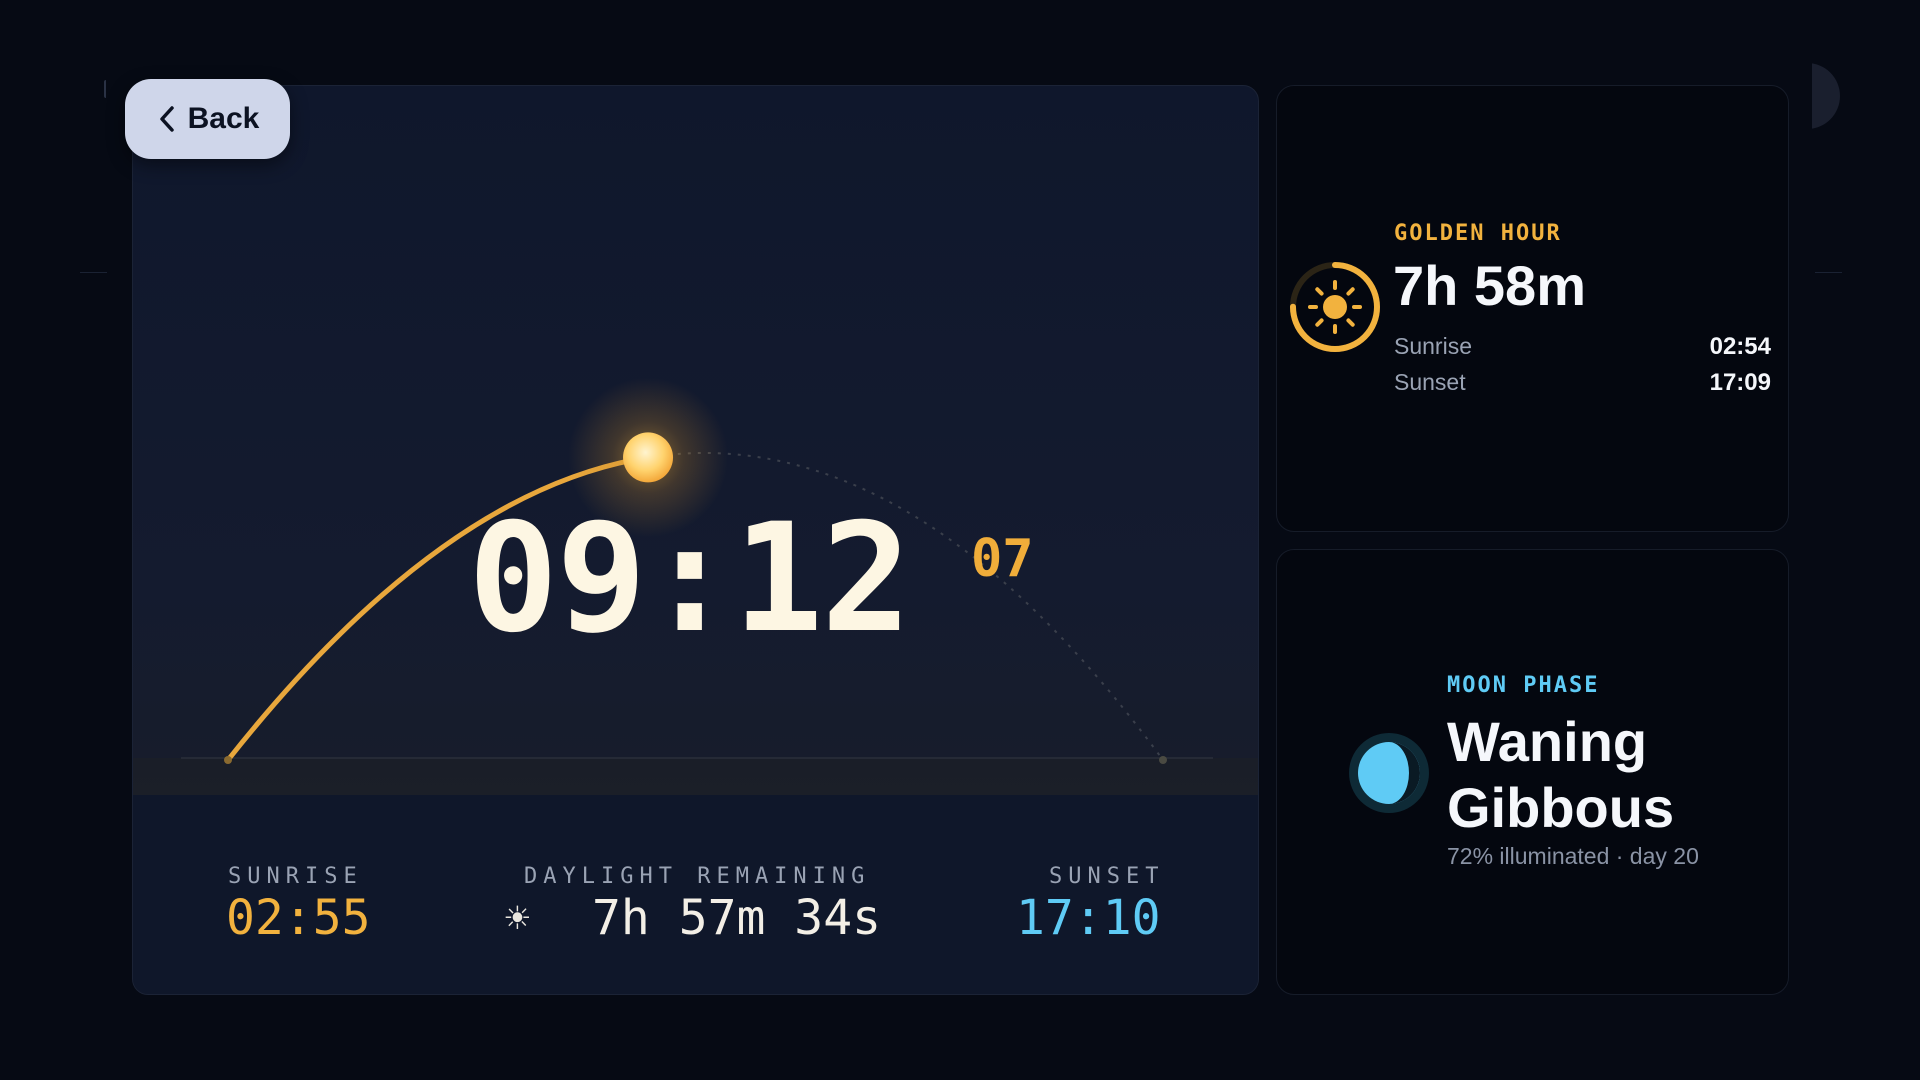 The width and height of the screenshot is (1920, 1080). Describe the element at coordinates (295, 876) in the screenshot. I see `sunrise-label: SUNRISE` at that location.